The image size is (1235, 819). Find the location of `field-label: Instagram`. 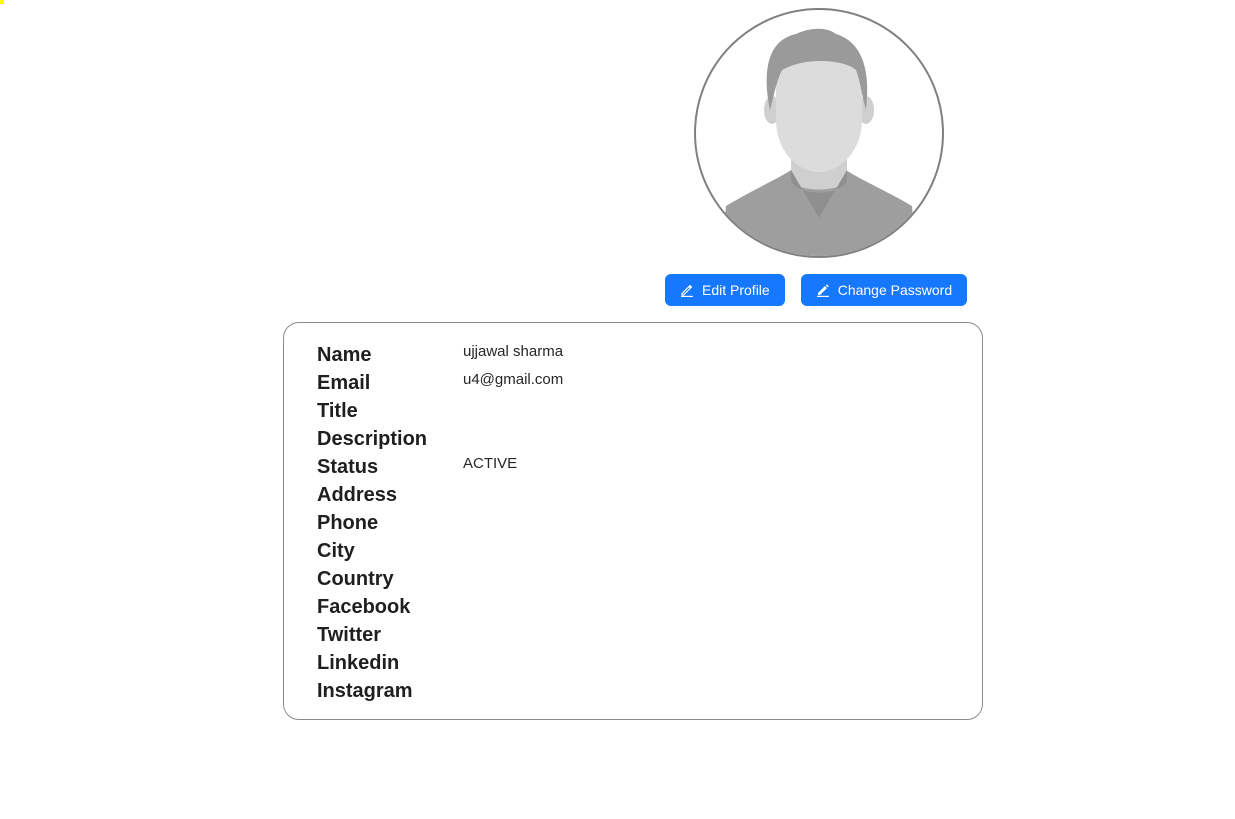

field-label: Instagram is located at coordinates (365, 691).